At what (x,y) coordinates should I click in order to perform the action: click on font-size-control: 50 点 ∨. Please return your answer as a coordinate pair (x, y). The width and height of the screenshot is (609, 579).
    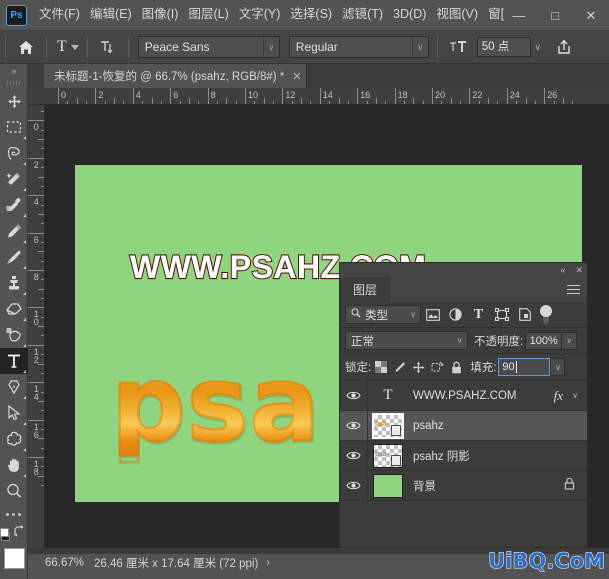
    Looking at the image, I should click on (510, 47).